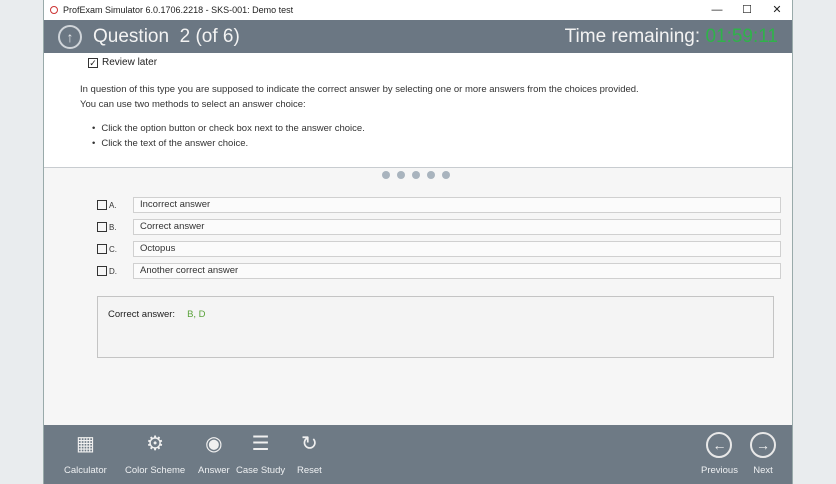  Describe the element at coordinates (155, 444) in the screenshot. I see `gear-icon: ⚙` at that location.